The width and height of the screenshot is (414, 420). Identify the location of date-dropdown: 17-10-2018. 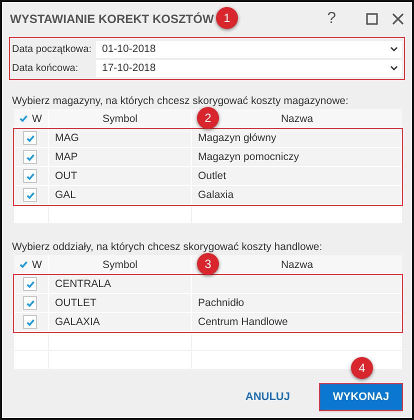
(249, 68).